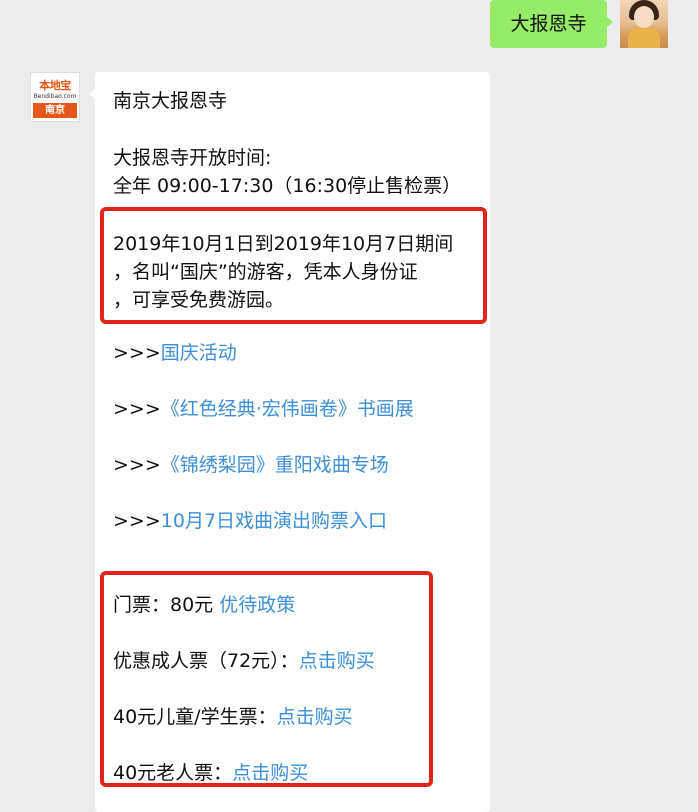 Image resolution: width=698 pixels, height=812 pixels. What do you see at coordinates (206, 661) in the screenshot?
I see `adult-ticket-label: 优惠成人票（72元）：` at bounding box center [206, 661].